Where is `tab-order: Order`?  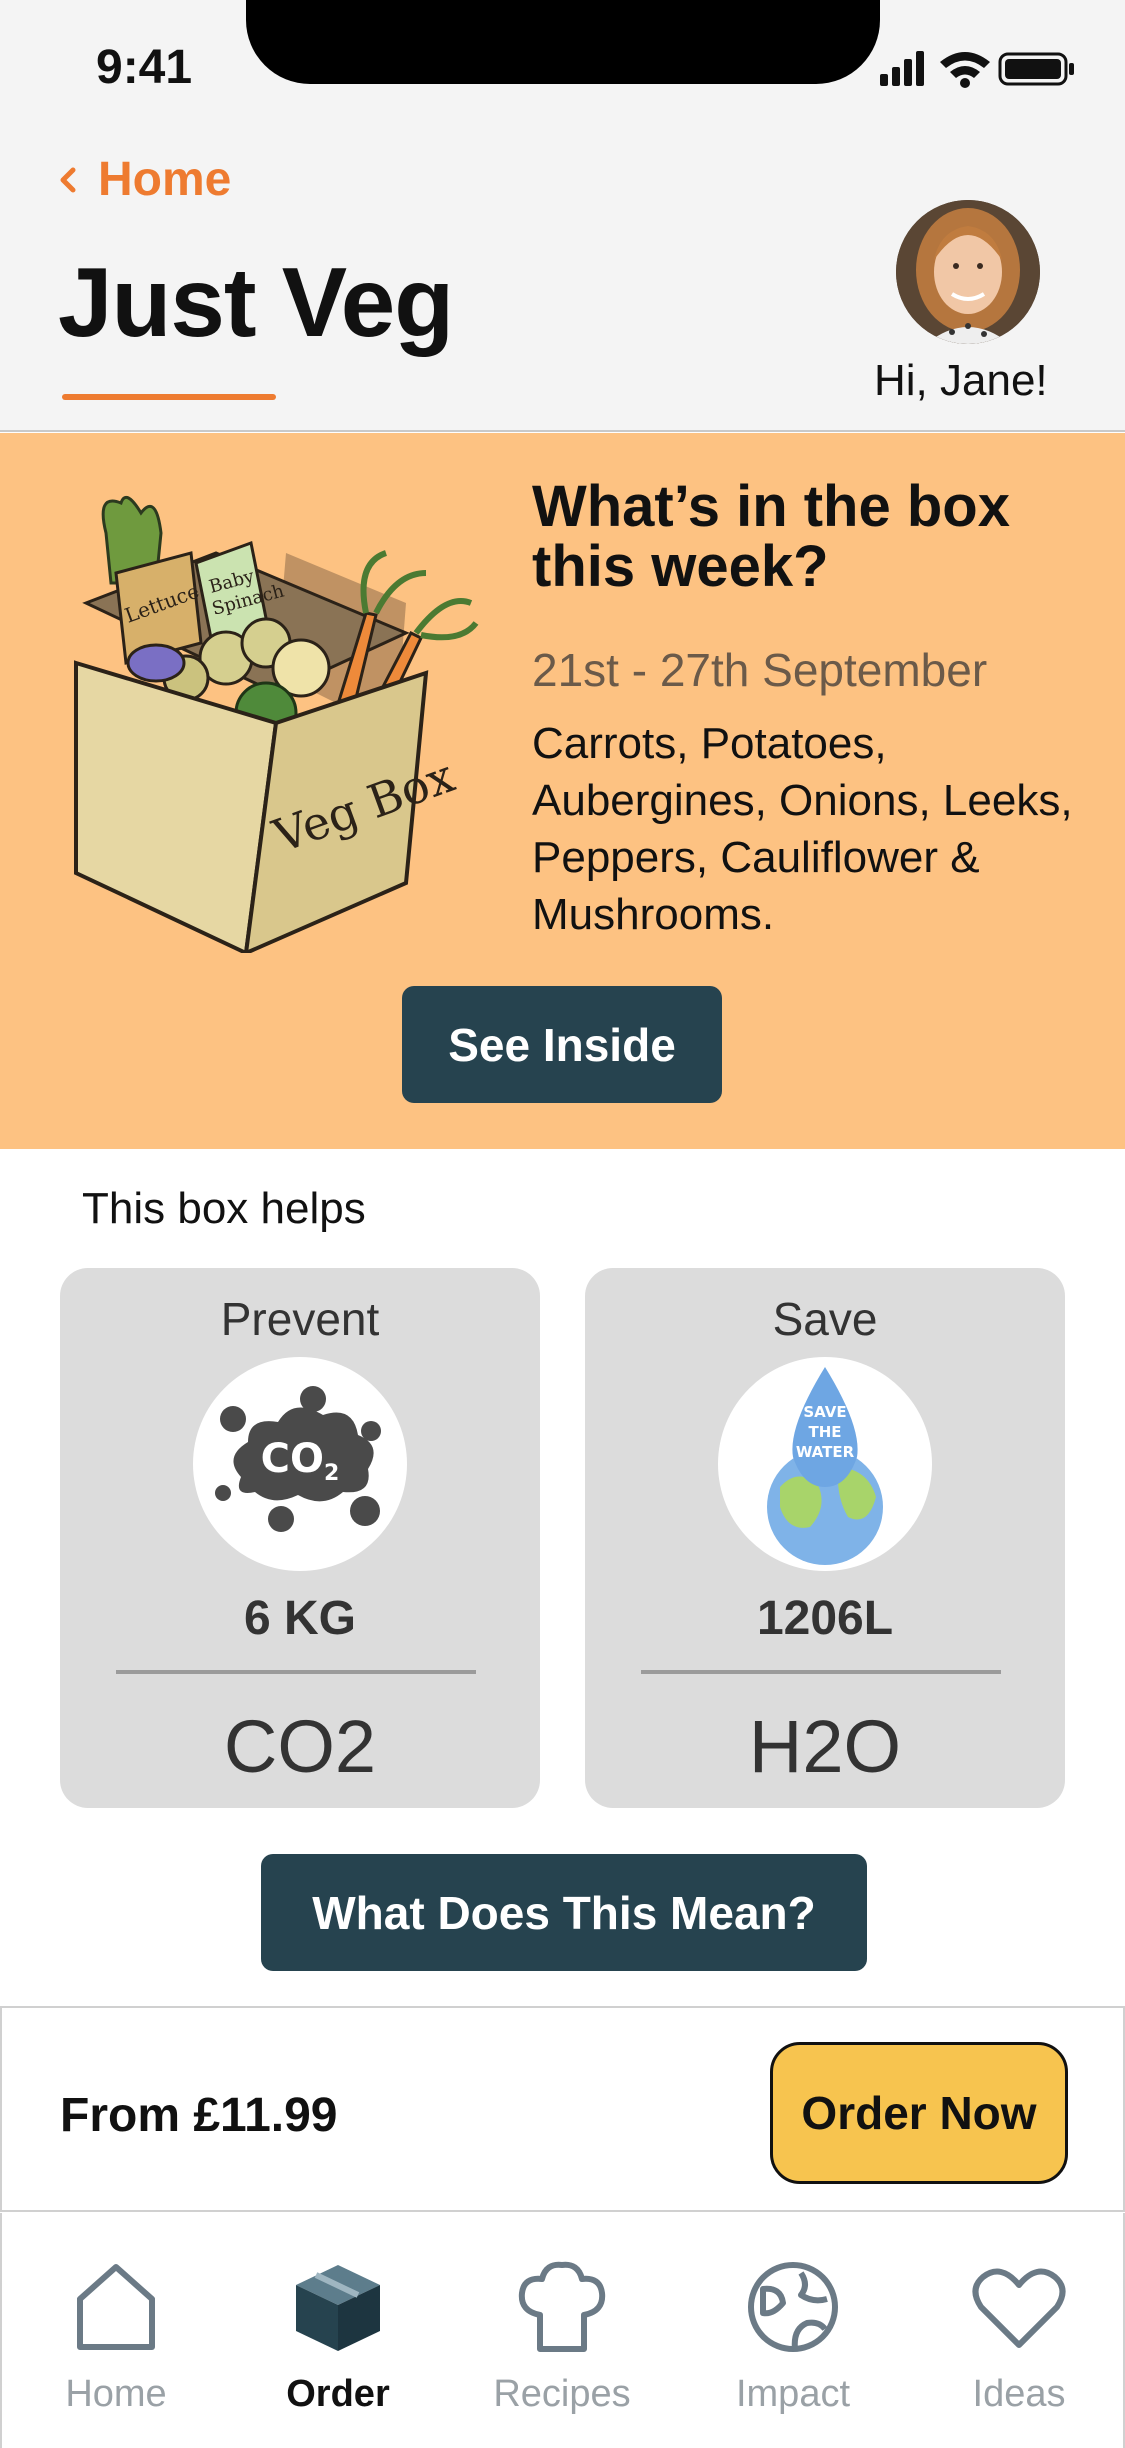
tab-order: Order is located at coordinates (338, 2337).